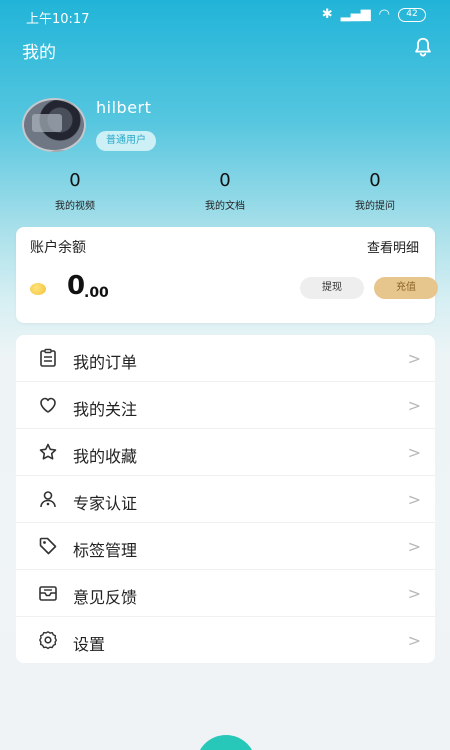  What do you see at coordinates (406, 288) in the screenshot?
I see `recharge-button: 充值` at bounding box center [406, 288].